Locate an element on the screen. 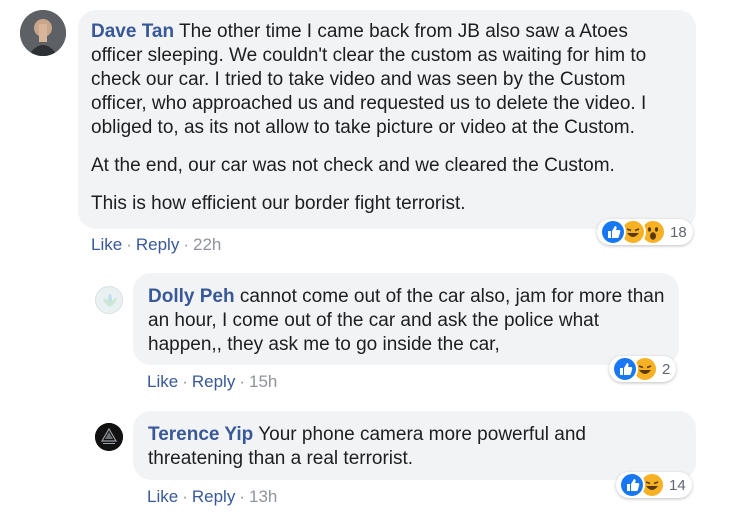  author-name: Terence Yip is located at coordinates (200, 434).